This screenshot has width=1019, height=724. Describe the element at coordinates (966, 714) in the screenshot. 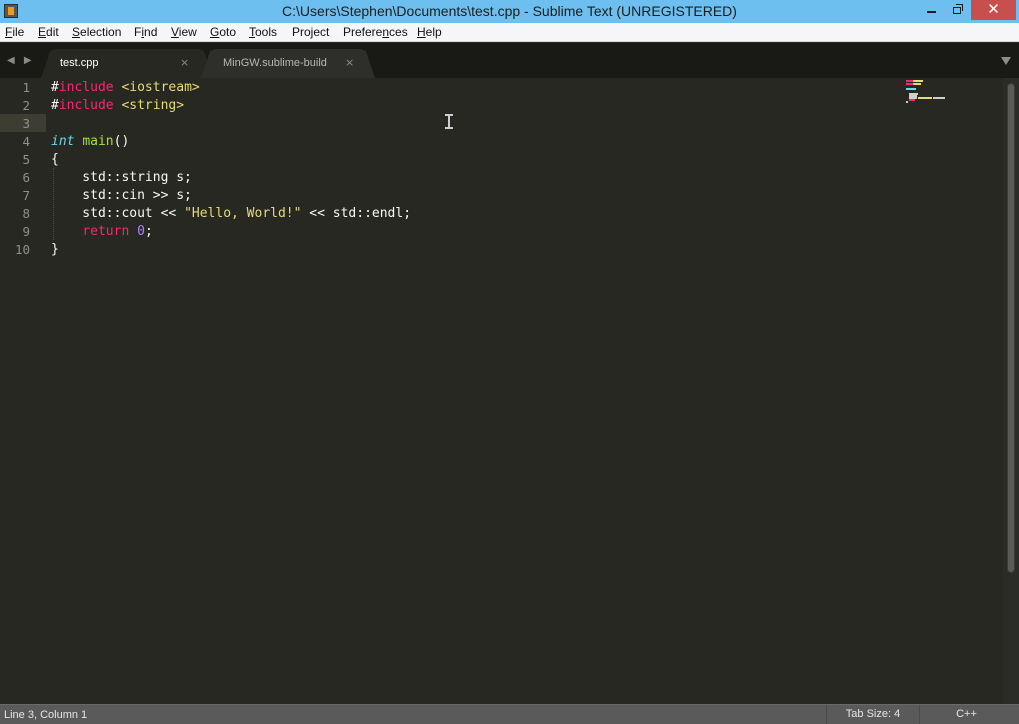

I see `syntax-selector: C++` at that location.